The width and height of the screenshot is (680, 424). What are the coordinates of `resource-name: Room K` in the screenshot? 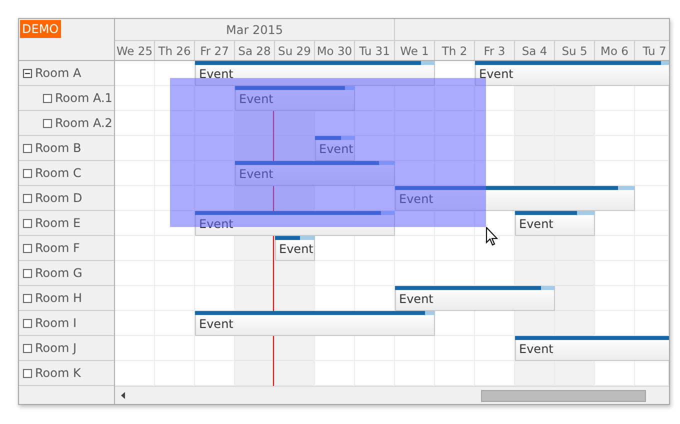 It's located at (58, 373).